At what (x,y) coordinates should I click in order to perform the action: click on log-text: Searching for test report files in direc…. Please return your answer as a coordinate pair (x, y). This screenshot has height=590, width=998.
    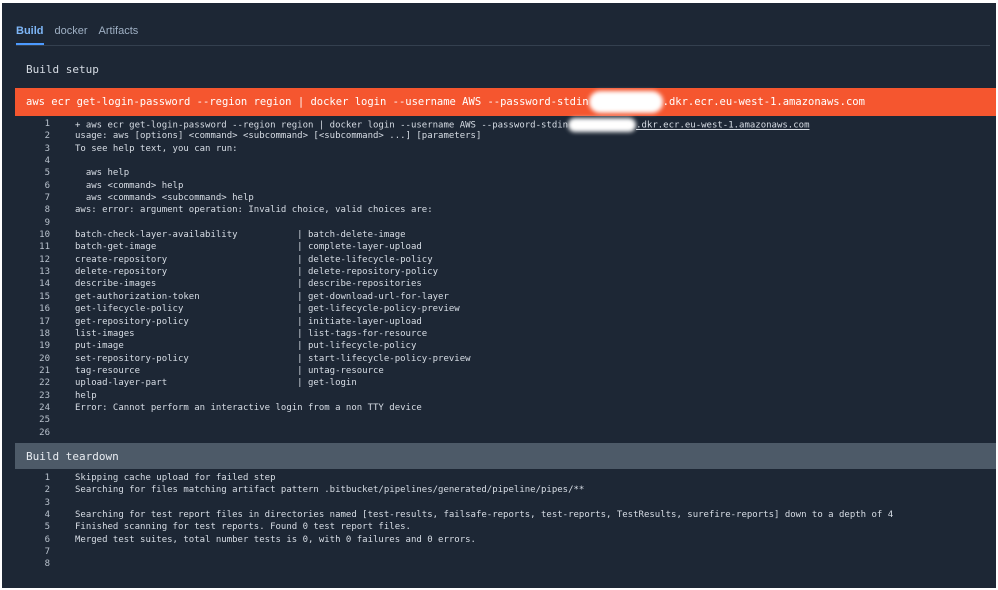
    Looking at the image, I should click on (484, 515).